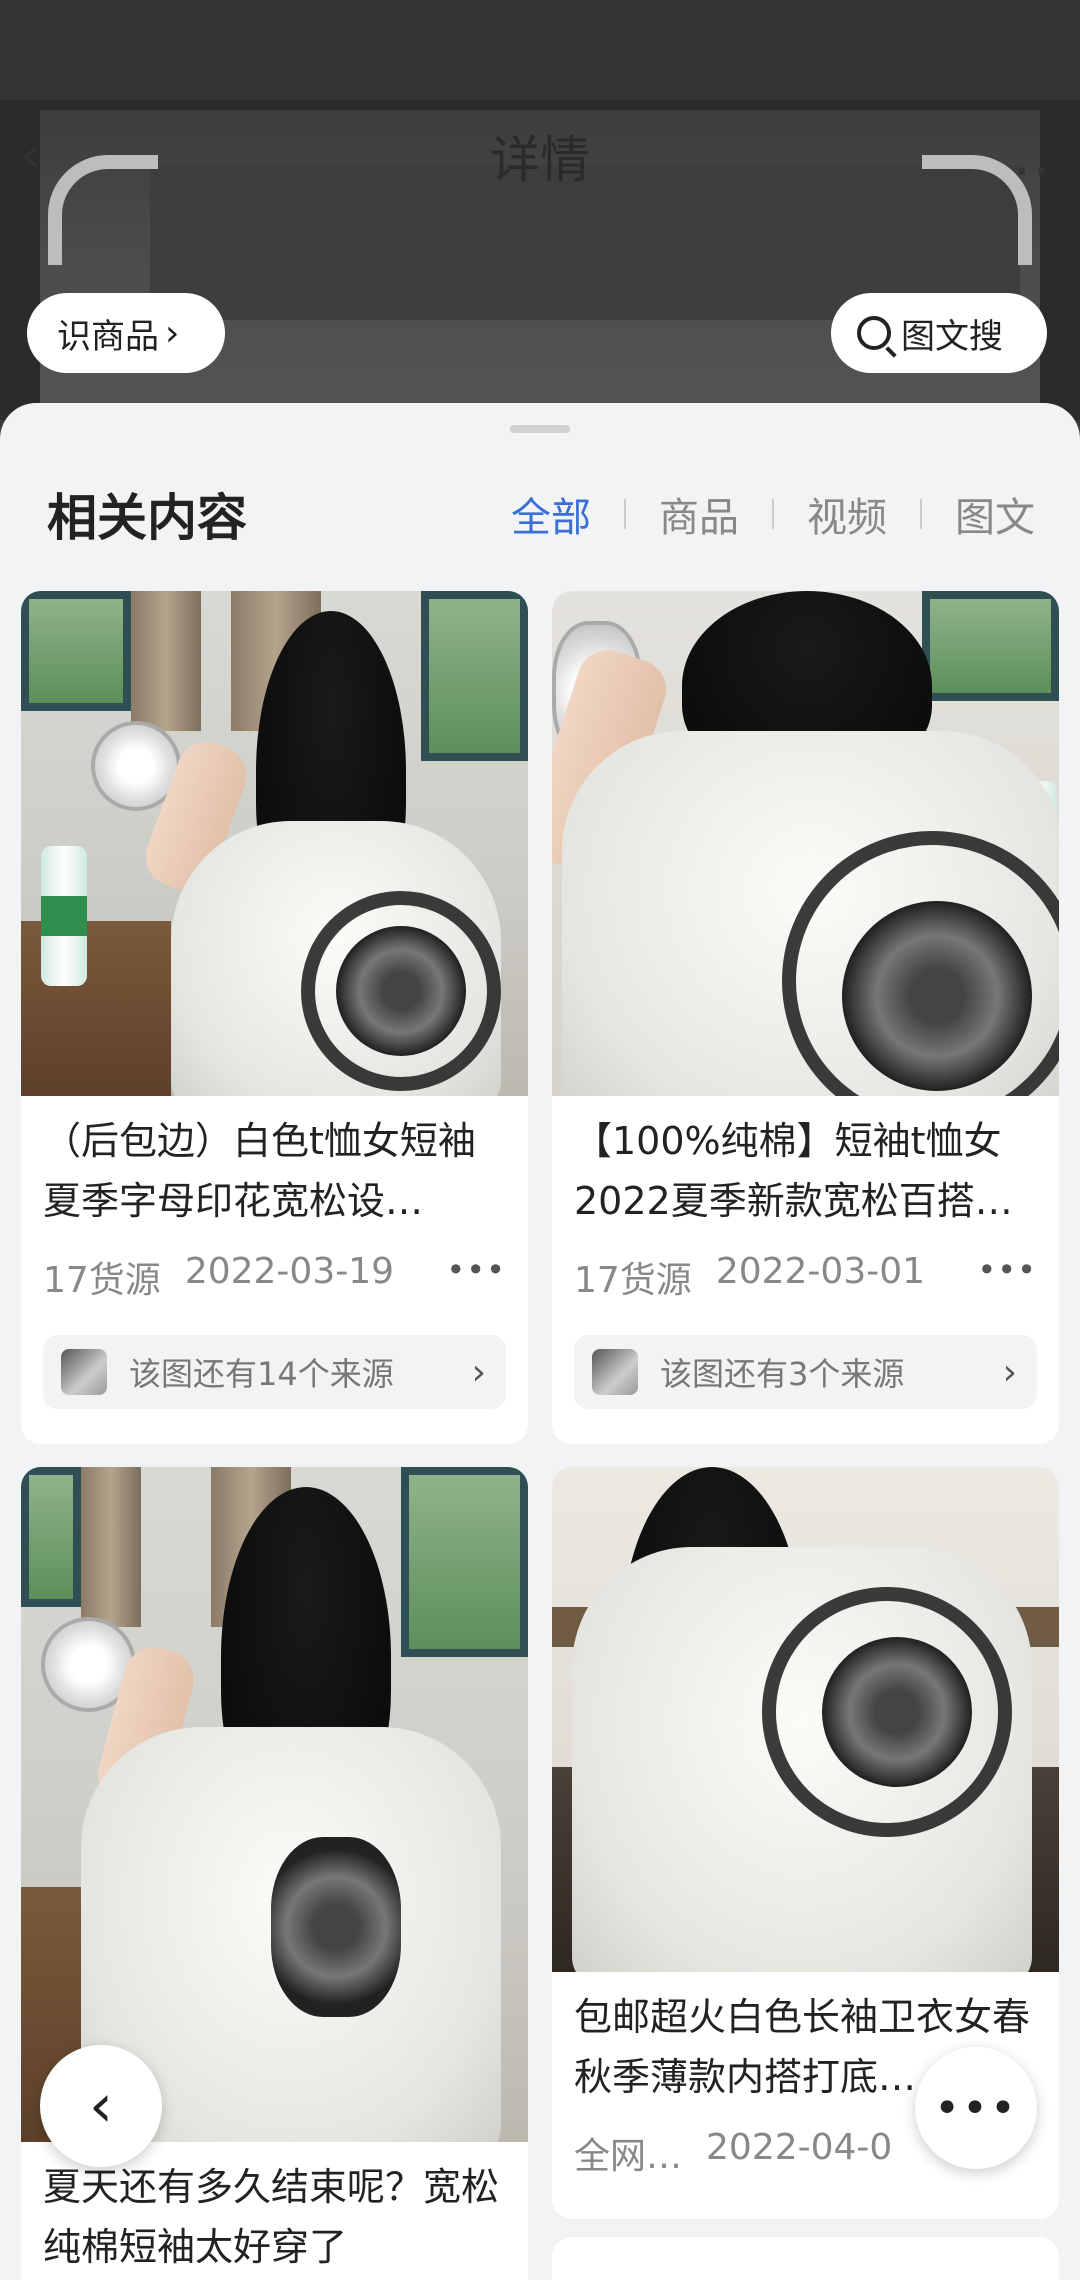 This screenshot has width=1080, height=2280. What do you see at coordinates (261, 1374) in the screenshot?
I see `more-sources-label: 该图还有14个来源` at bounding box center [261, 1374].